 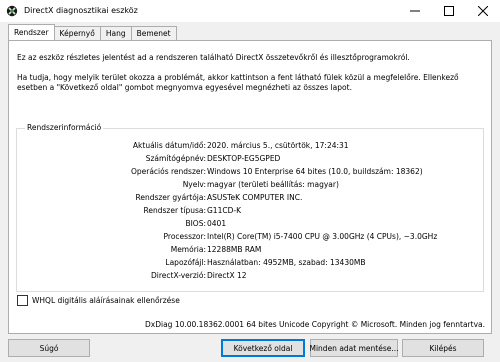 I want to click on whql-checkbox-row: WHQL digitális aláírásainak ellenőrzése, so click(x=98, y=300).